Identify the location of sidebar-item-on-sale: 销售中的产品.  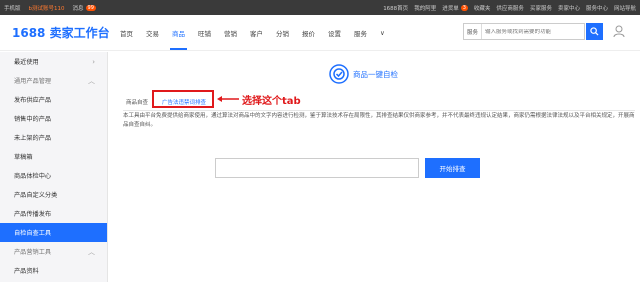
(53, 118).